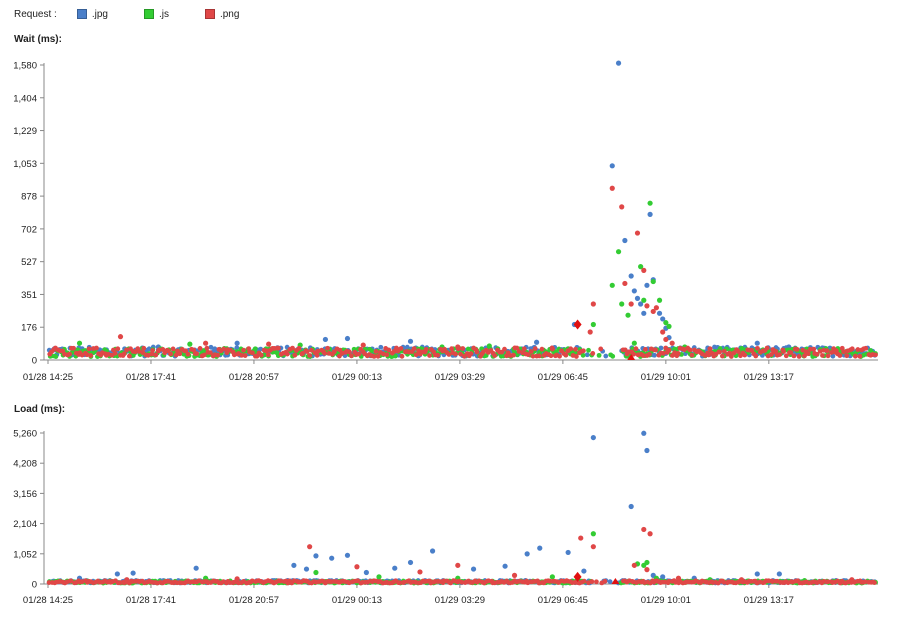 This screenshot has height=622, width=900. What do you see at coordinates (666, 377) in the screenshot?
I see `x-tick-label: 01/29 10:01` at bounding box center [666, 377].